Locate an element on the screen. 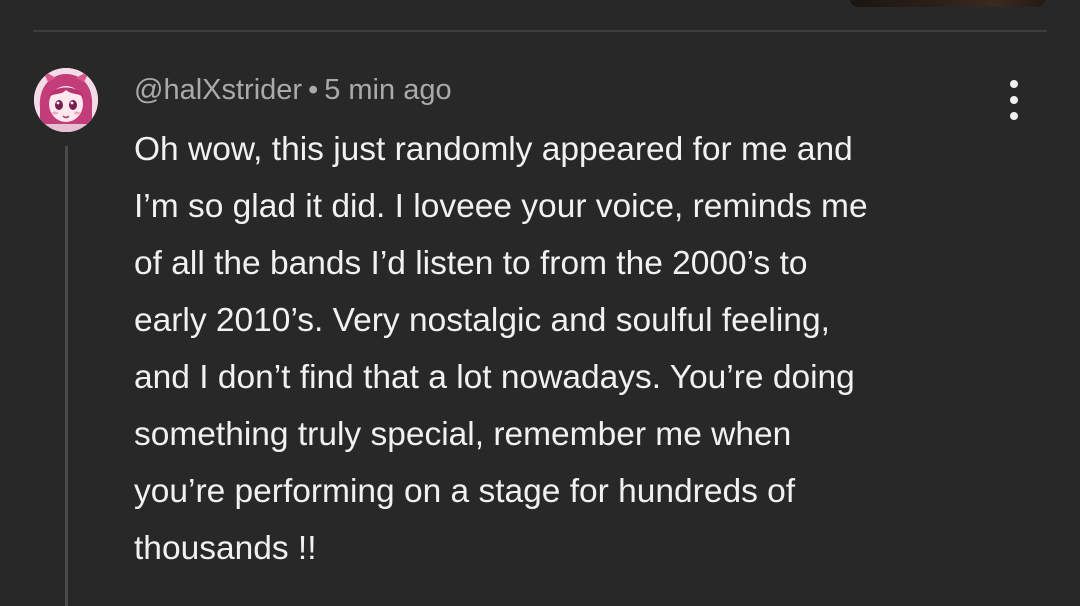 The height and width of the screenshot is (606, 1080). more-vertical-icon is located at coordinates (1014, 100).